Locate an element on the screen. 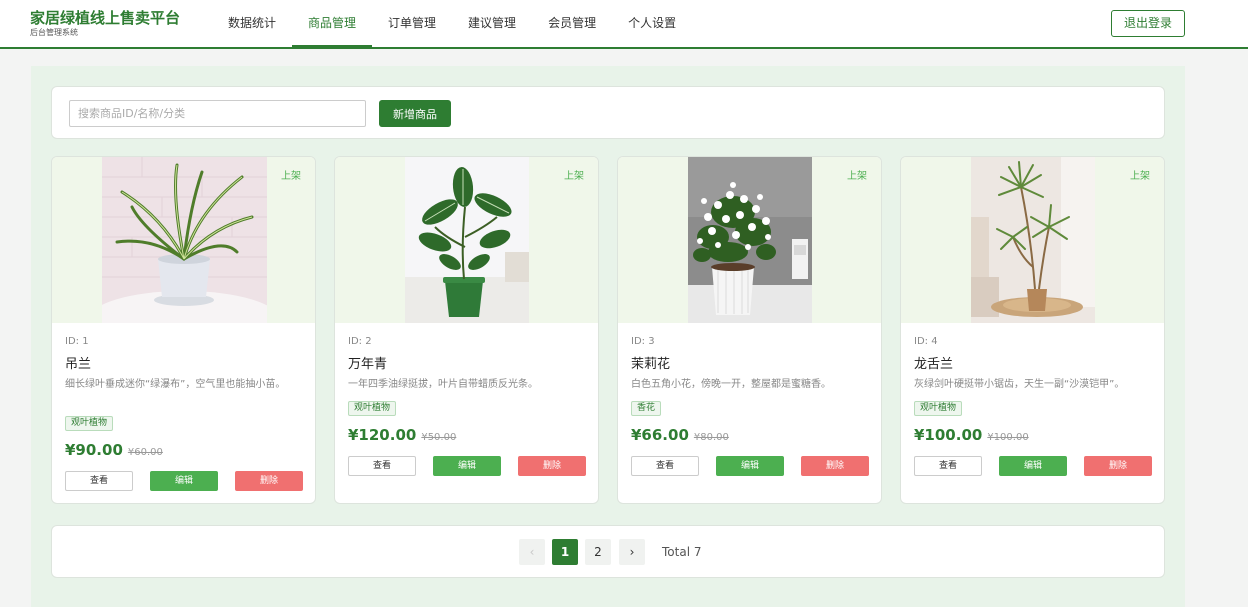 This screenshot has height=607, width=1248. brand-title: 家居绿植线上售卖平台 is located at coordinates (105, 18).